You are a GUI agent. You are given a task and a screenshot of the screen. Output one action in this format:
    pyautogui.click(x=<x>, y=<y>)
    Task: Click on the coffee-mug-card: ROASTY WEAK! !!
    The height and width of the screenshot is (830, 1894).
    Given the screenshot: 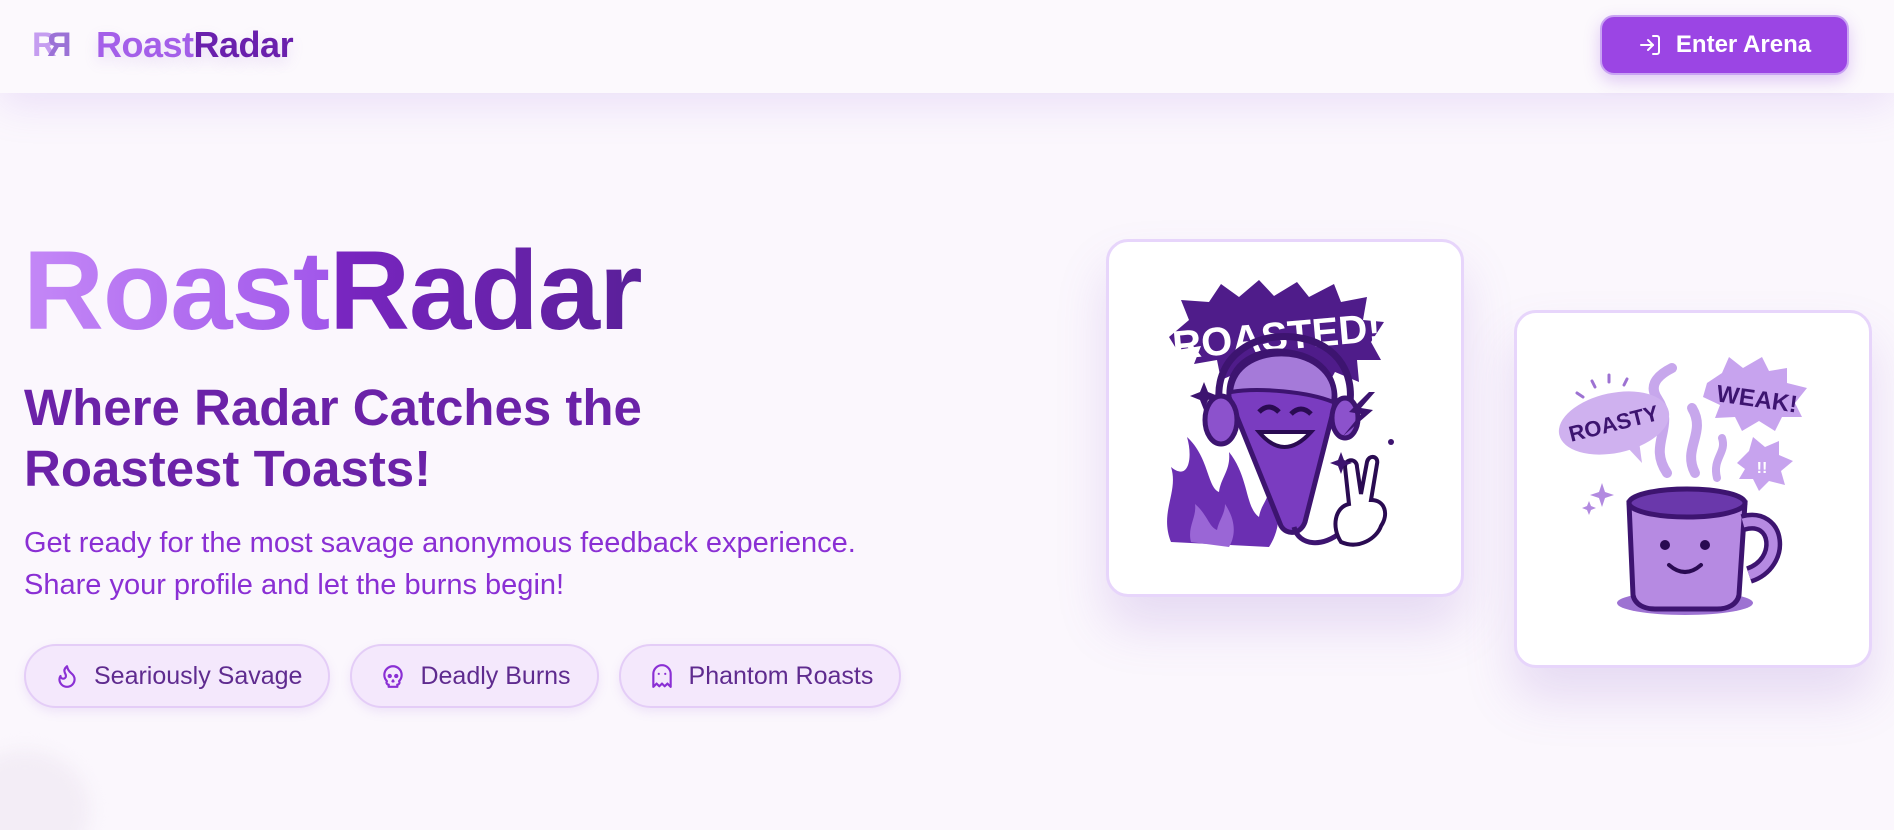 What is the action you would take?
    pyautogui.click(x=1693, y=489)
    